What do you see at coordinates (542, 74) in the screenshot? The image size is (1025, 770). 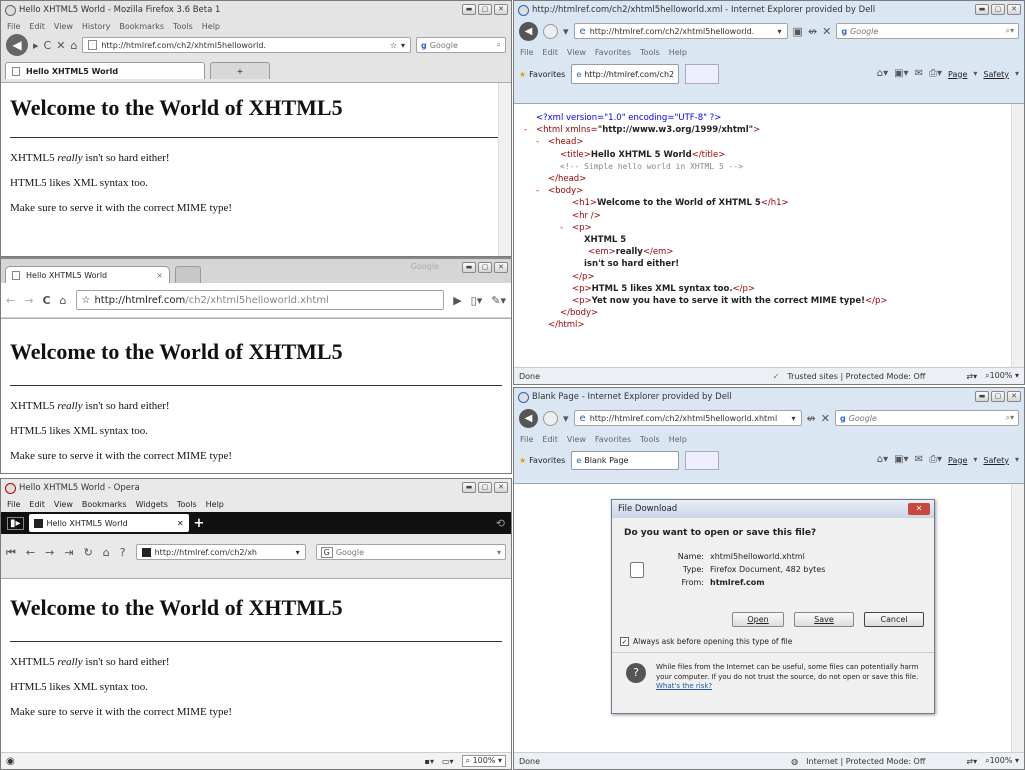 I see `favorites-button: ★ Favorites` at bounding box center [542, 74].